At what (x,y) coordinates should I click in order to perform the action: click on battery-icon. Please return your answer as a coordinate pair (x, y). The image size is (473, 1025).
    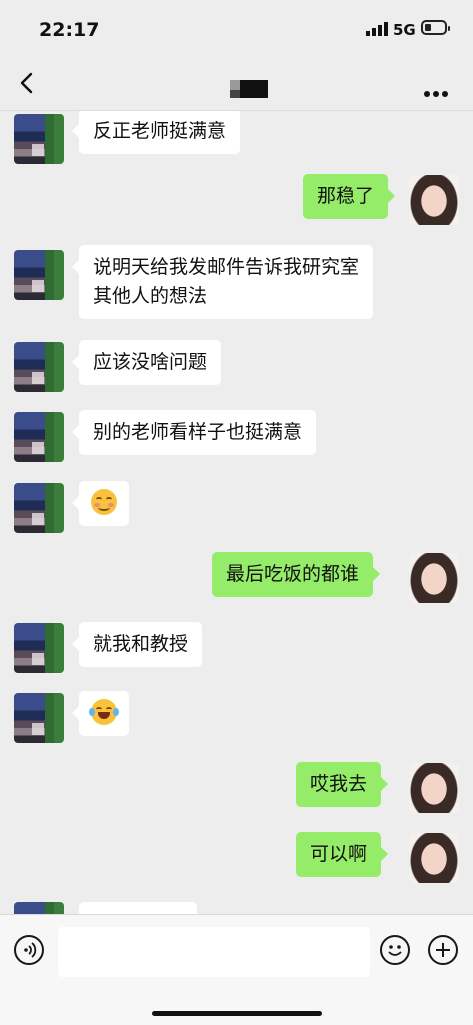
    Looking at the image, I should click on (435, 27).